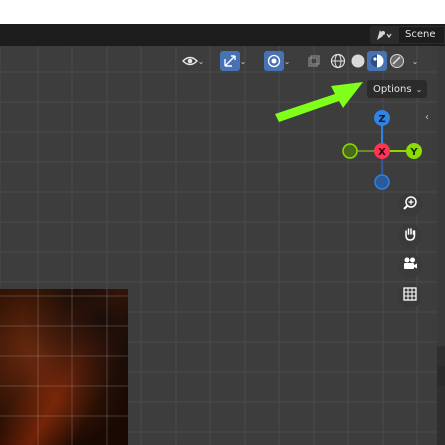 Image resolution: width=445 pixels, height=445 pixels. I want to click on shading-dropdown: ⌄, so click(415, 61).